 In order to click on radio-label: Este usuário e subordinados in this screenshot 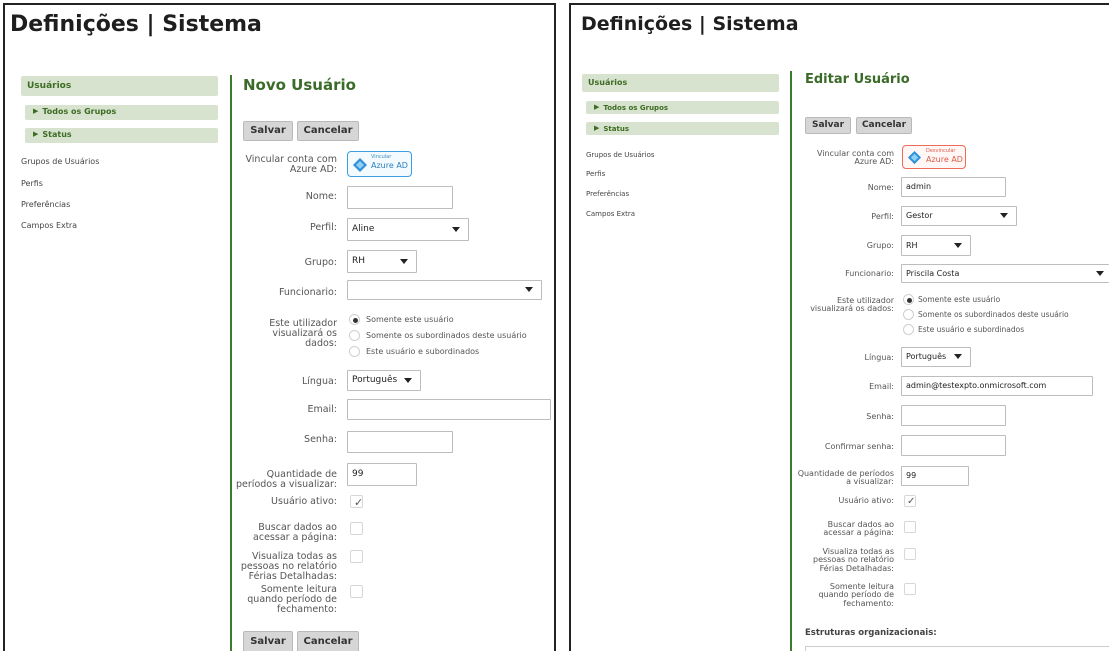, I will do `click(423, 351)`.